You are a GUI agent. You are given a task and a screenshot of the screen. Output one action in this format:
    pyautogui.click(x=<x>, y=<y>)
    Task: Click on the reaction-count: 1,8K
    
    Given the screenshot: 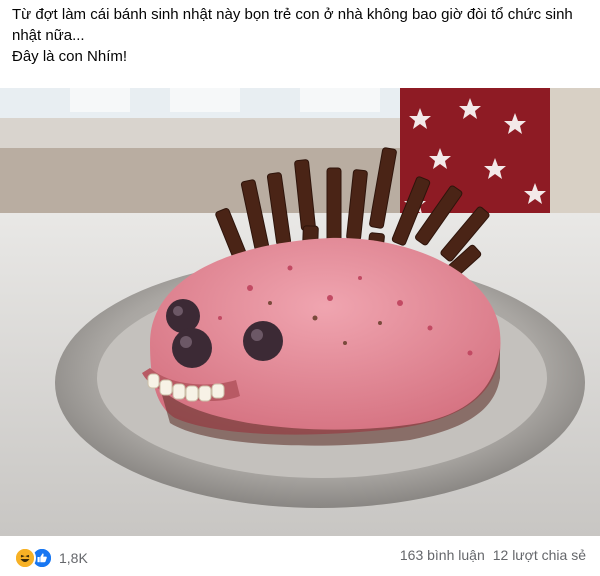 What is the action you would take?
    pyautogui.click(x=73, y=558)
    